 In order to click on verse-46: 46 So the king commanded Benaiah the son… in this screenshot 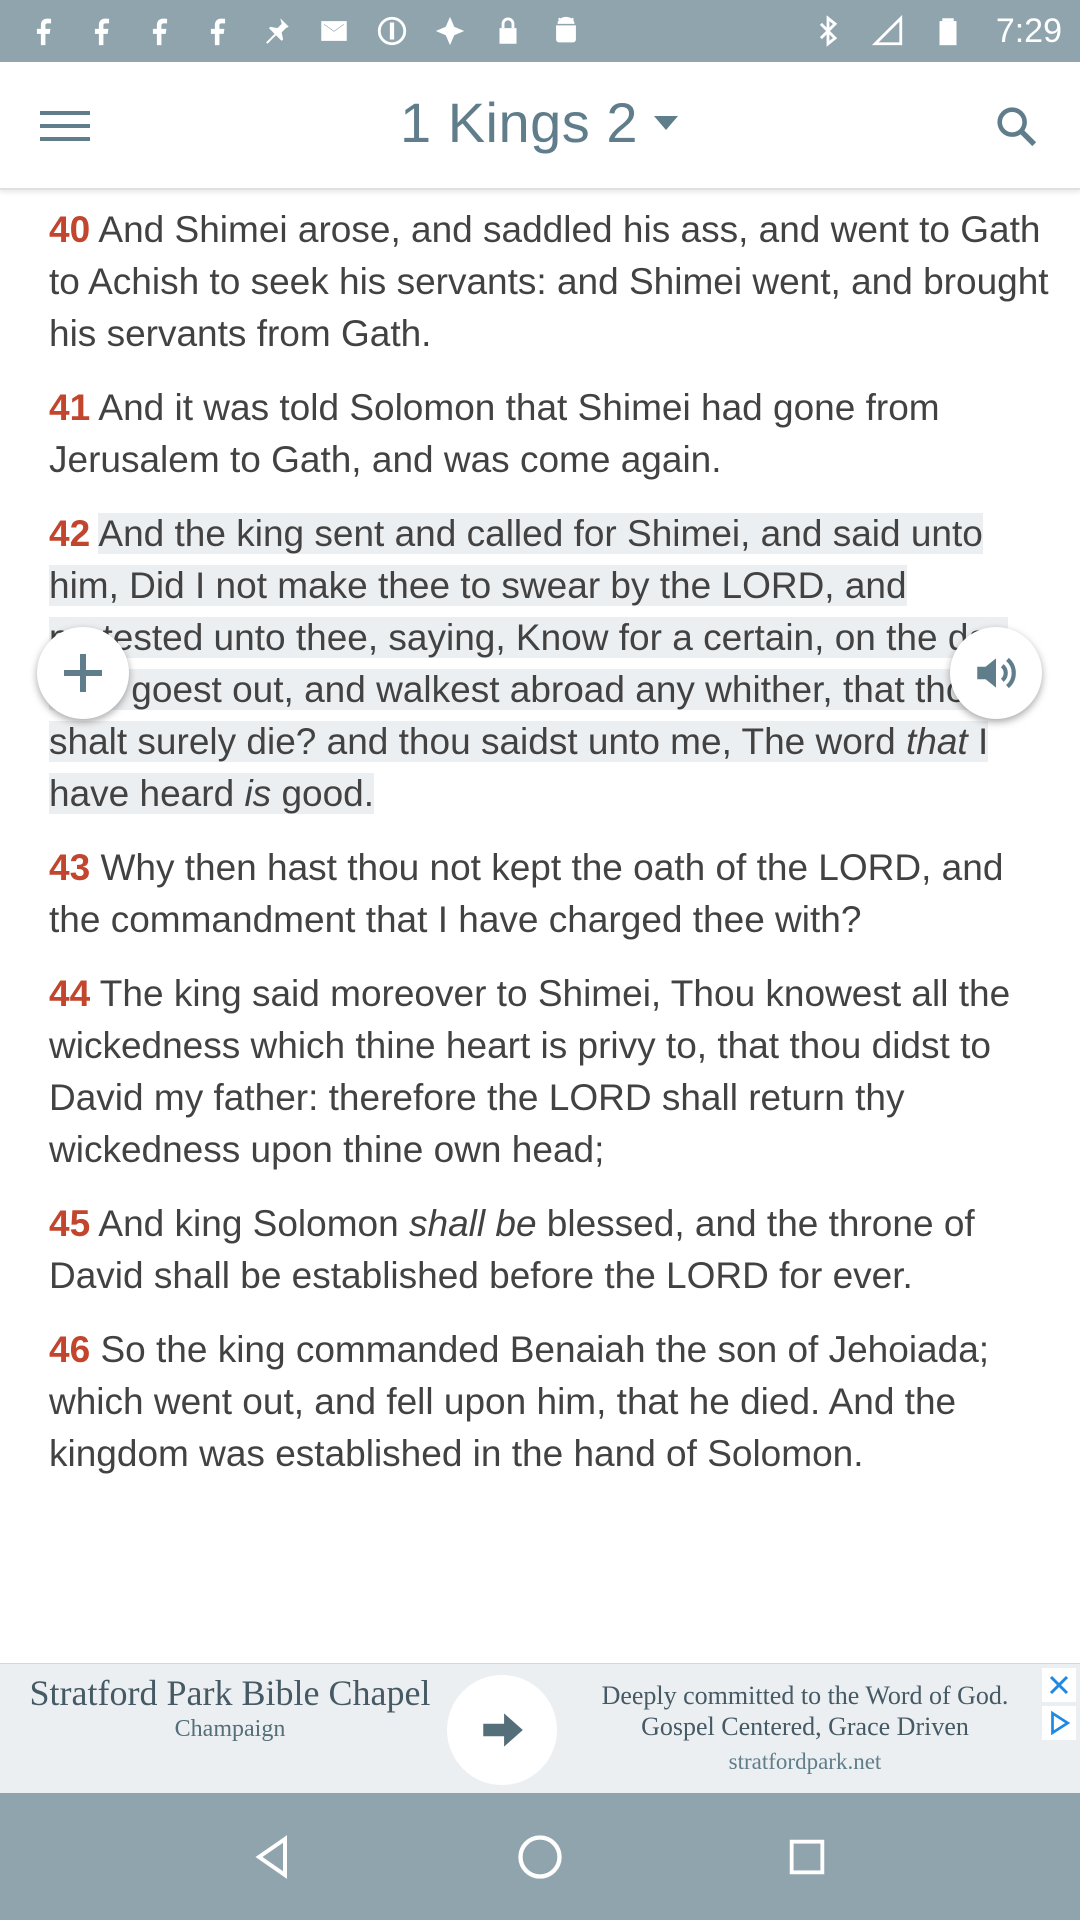, I will do `click(554, 1402)`.